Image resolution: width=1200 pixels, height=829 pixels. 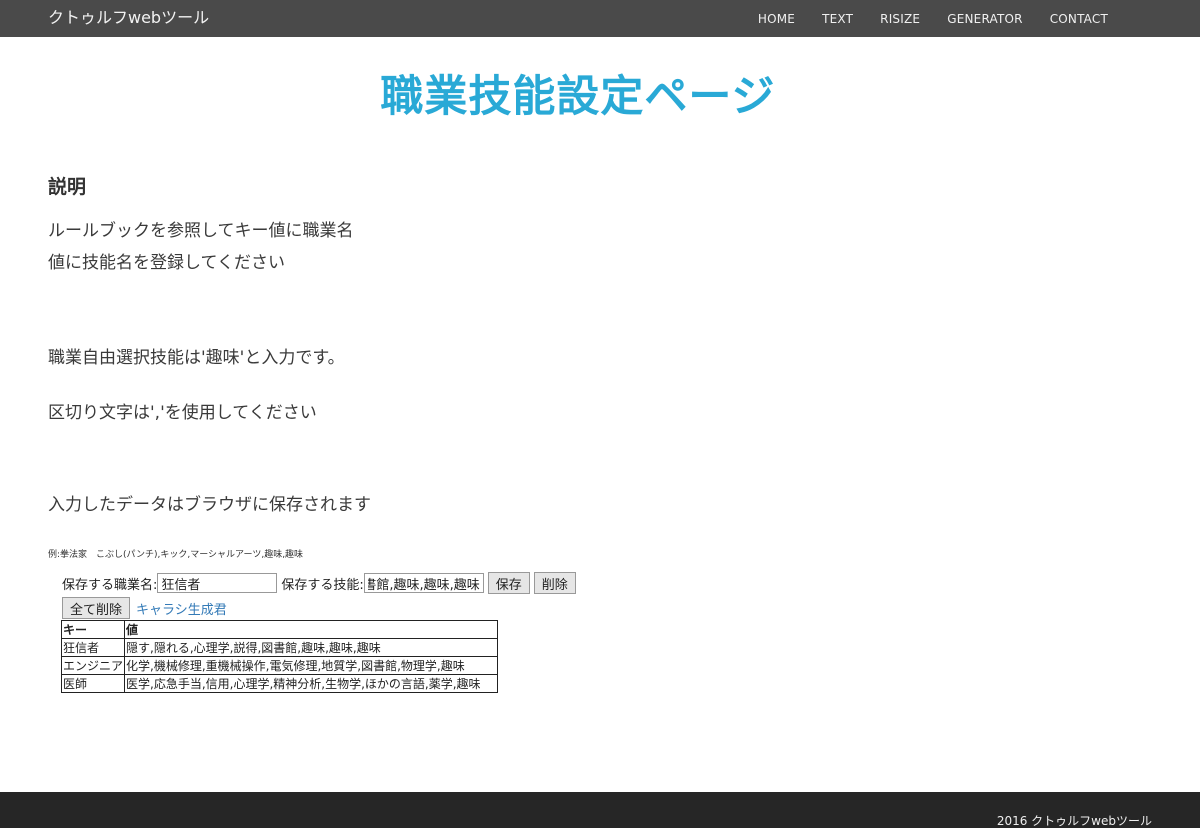 I want to click on description-line: ルールブックを参照してキー値に職業名, so click(x=201, y=231).